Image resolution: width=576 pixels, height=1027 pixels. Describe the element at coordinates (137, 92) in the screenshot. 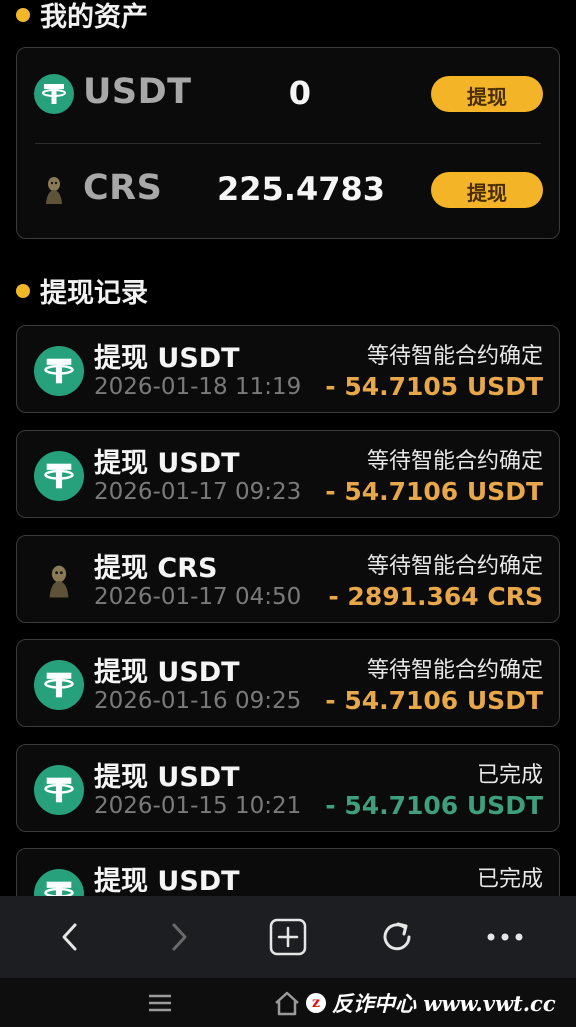

I see `asset-symbol: USDT` at that location.